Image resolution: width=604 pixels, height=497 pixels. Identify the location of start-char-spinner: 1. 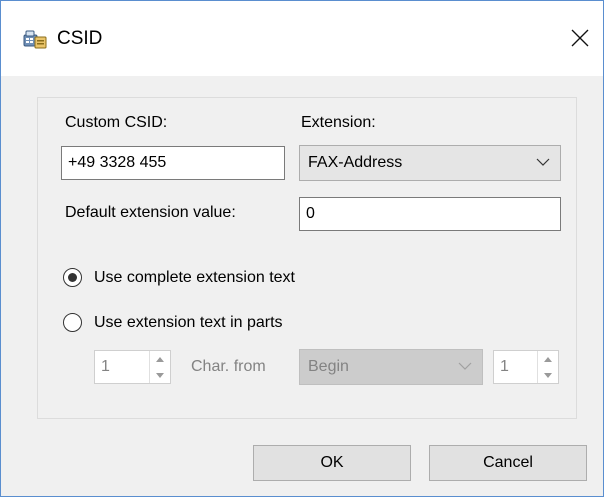
(132, 367).